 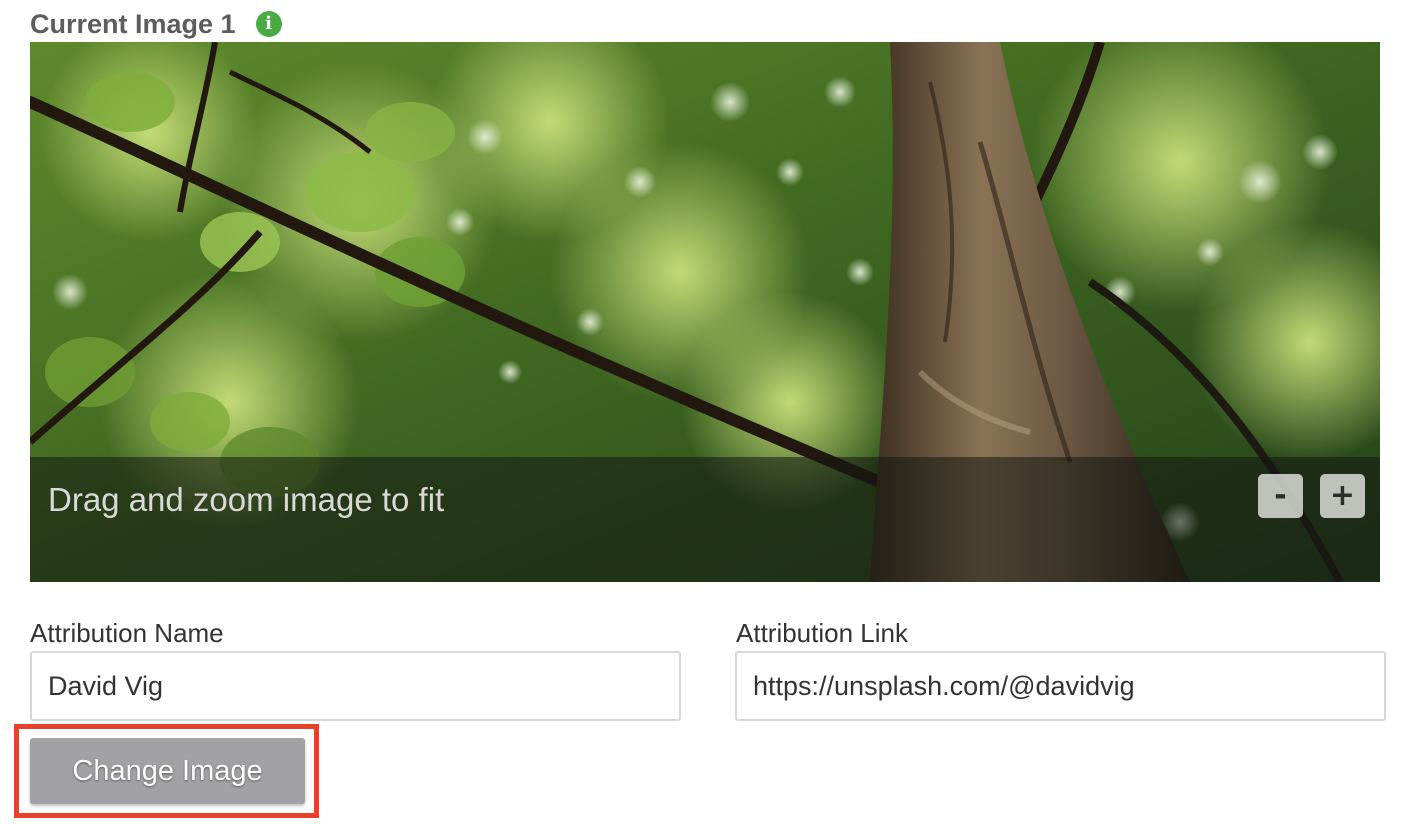 I want to click on zoom-in-button: +, so click(x=1342, y=496).